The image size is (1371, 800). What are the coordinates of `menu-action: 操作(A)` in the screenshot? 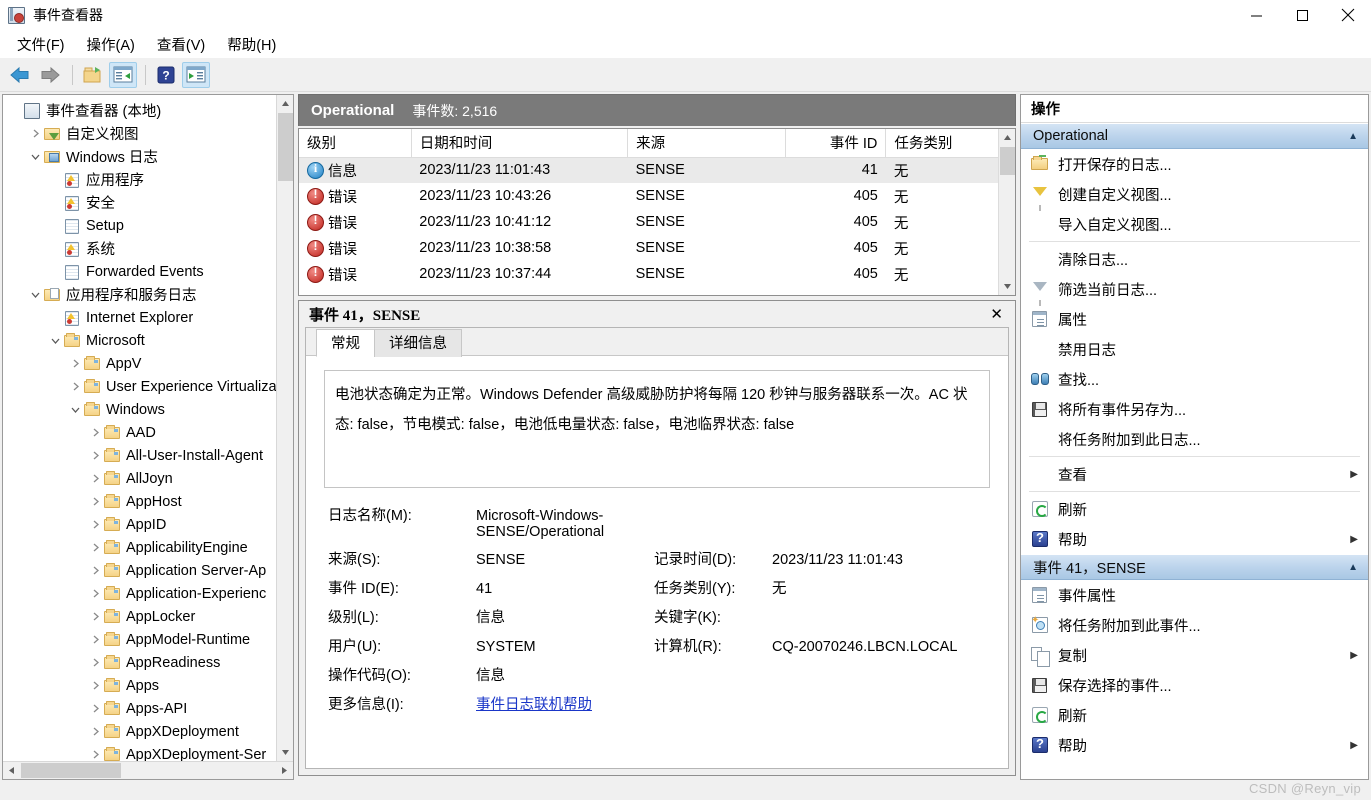 It's located at (111, 44).